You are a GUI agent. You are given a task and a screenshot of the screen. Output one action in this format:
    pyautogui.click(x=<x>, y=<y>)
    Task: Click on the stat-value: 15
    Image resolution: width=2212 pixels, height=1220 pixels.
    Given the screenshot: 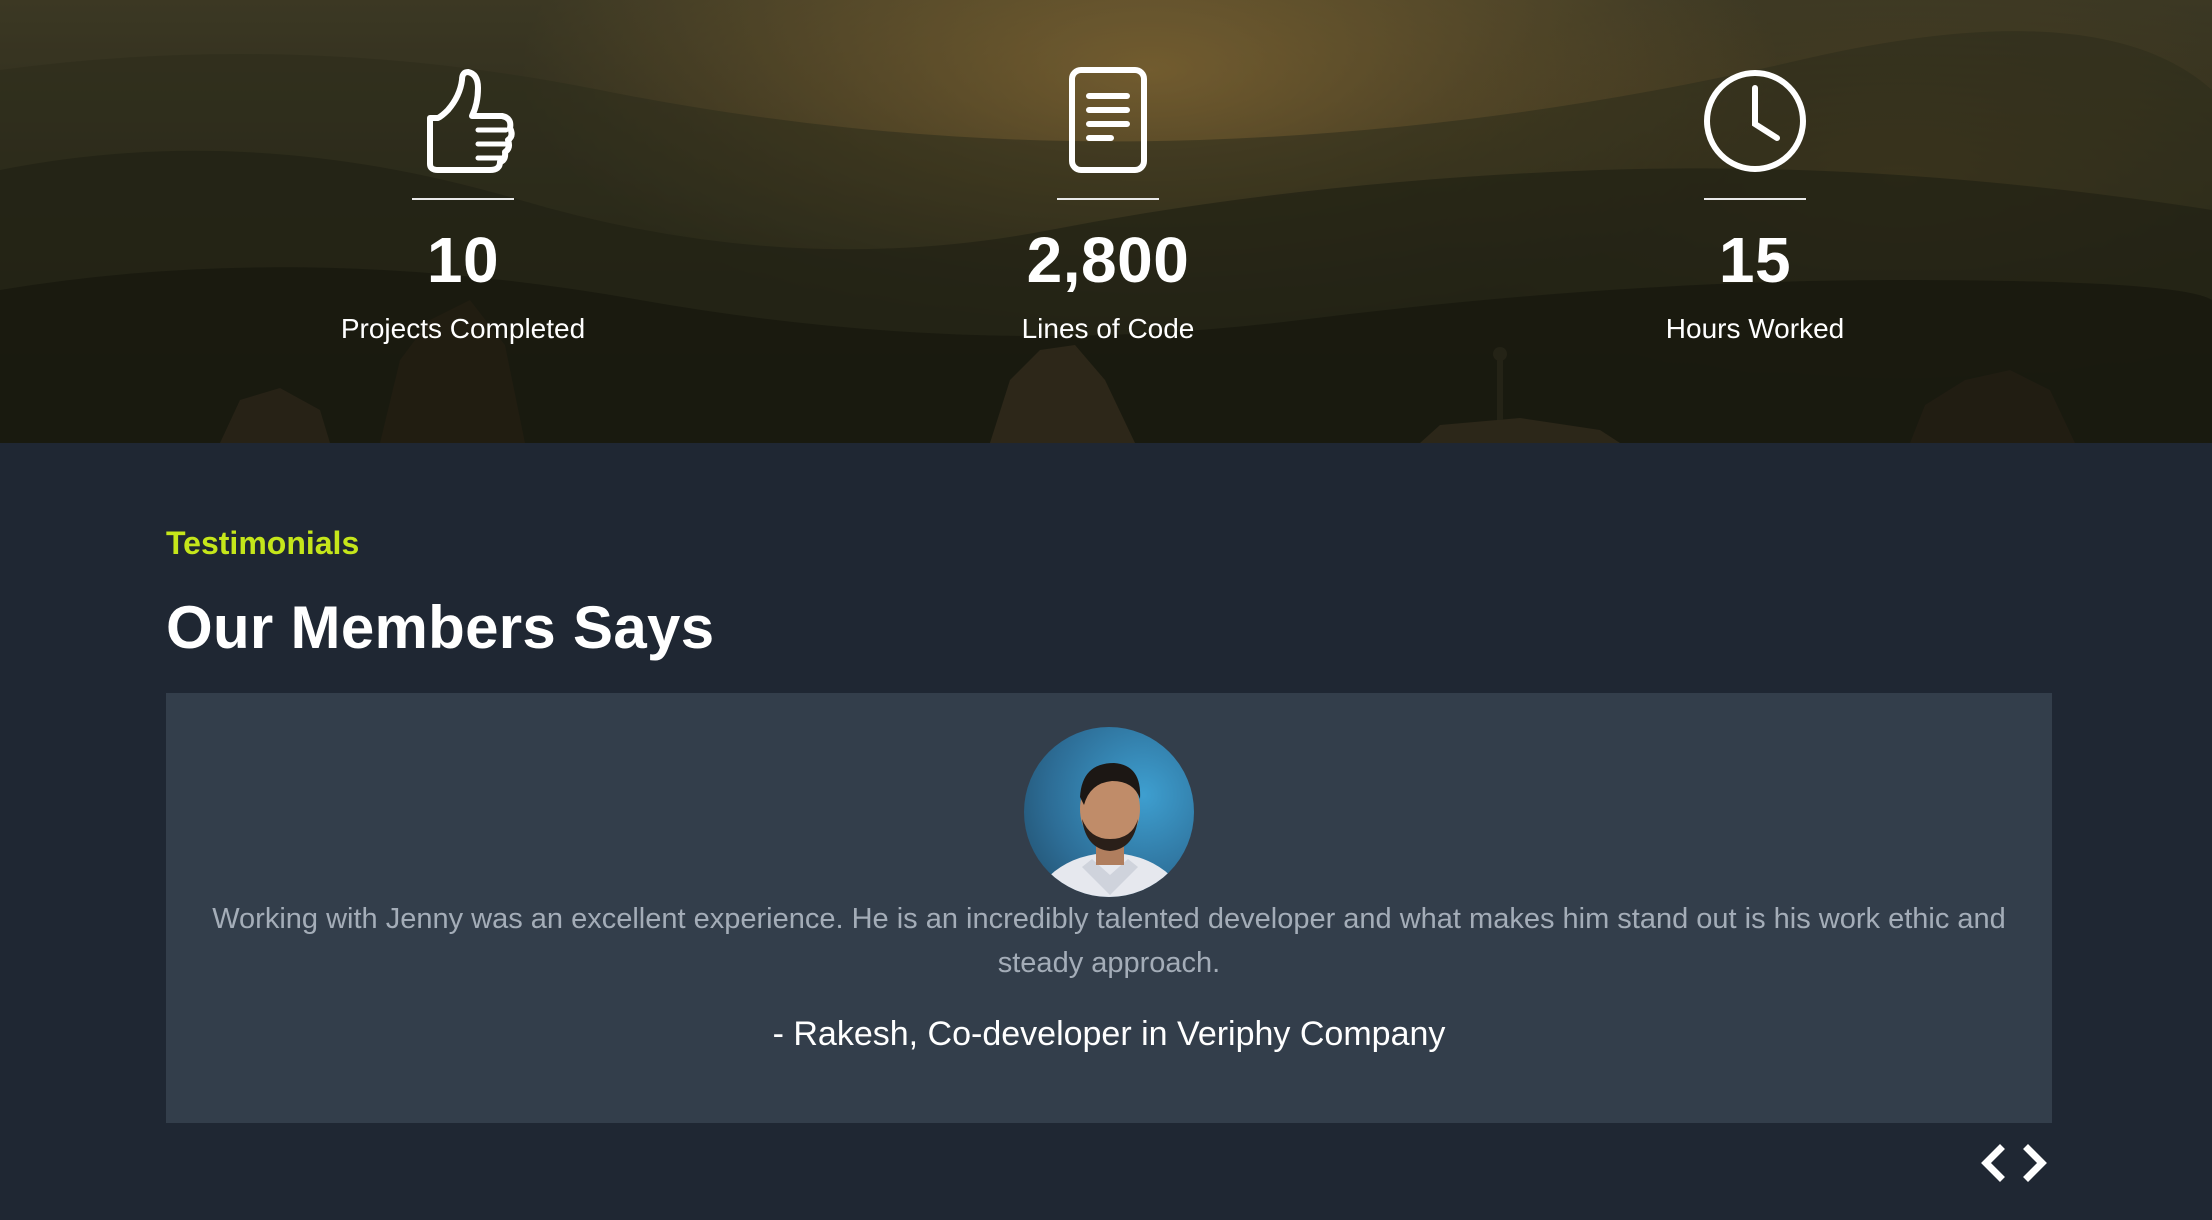 What is the action you would take?
    pyautogui.click(x=1755, y=260)
    